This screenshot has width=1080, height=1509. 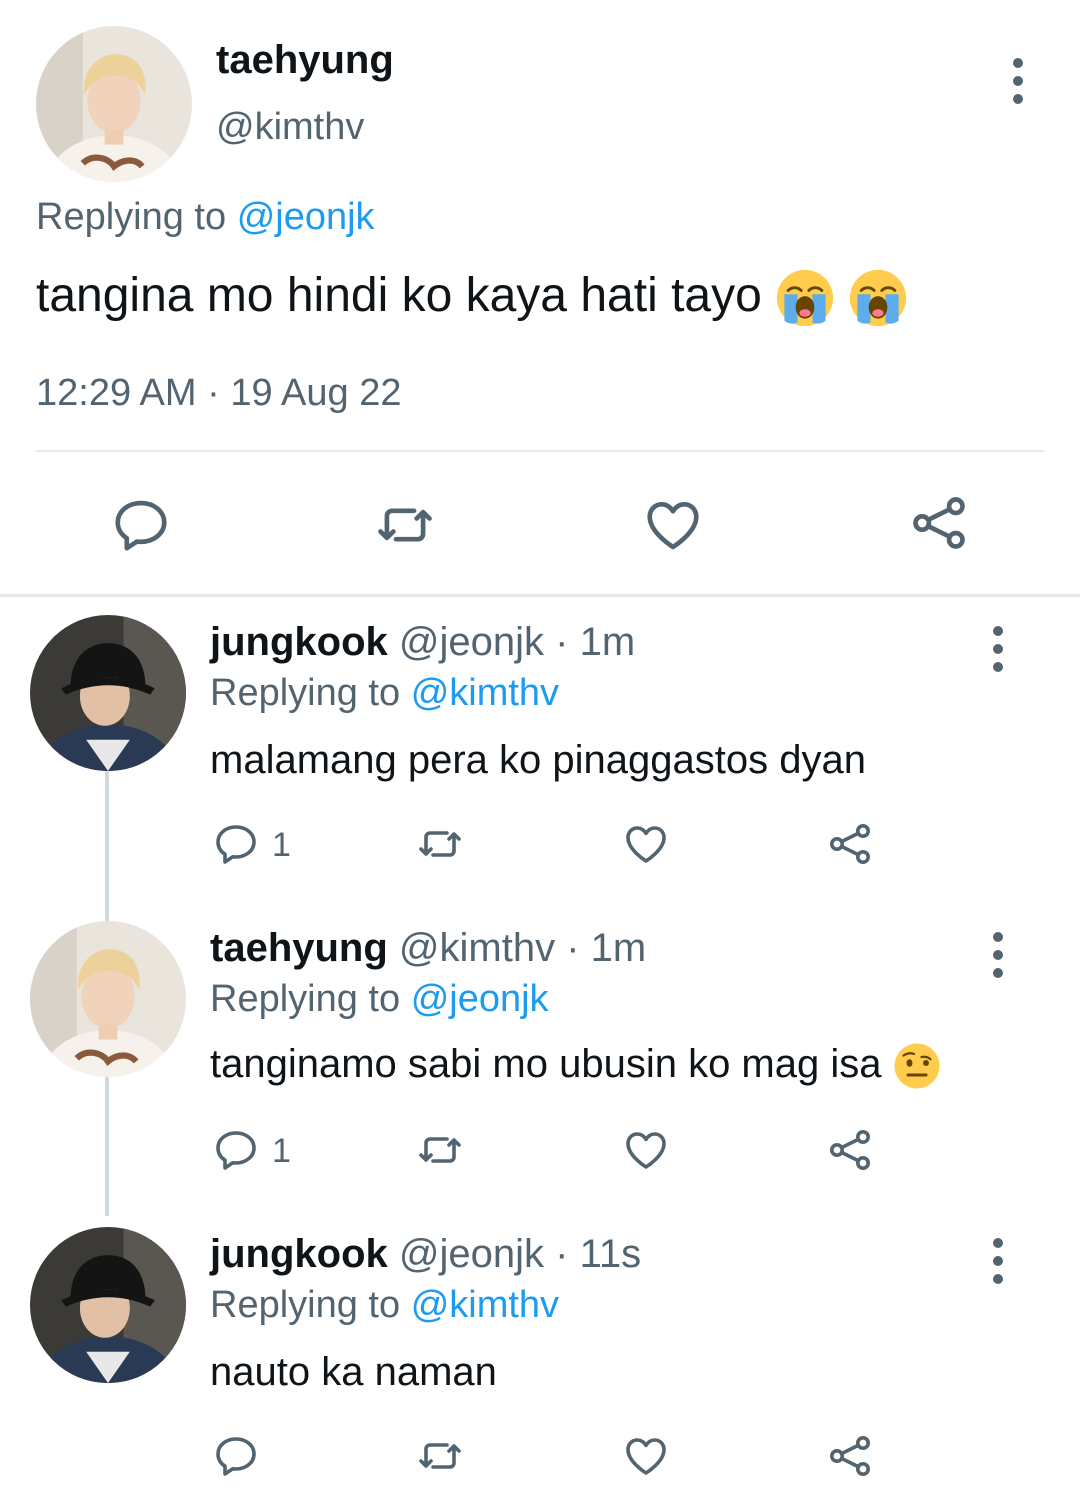 I want to click on reply-header: taehyung @kimthv · 1m, so click(x=428, y=948).